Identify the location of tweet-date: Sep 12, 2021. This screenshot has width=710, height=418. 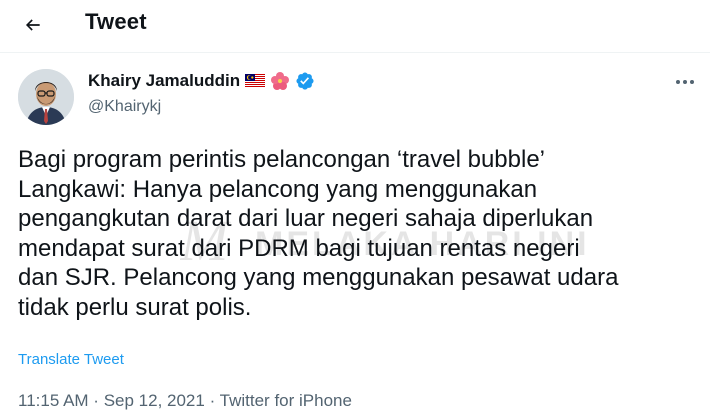
(154, 400).